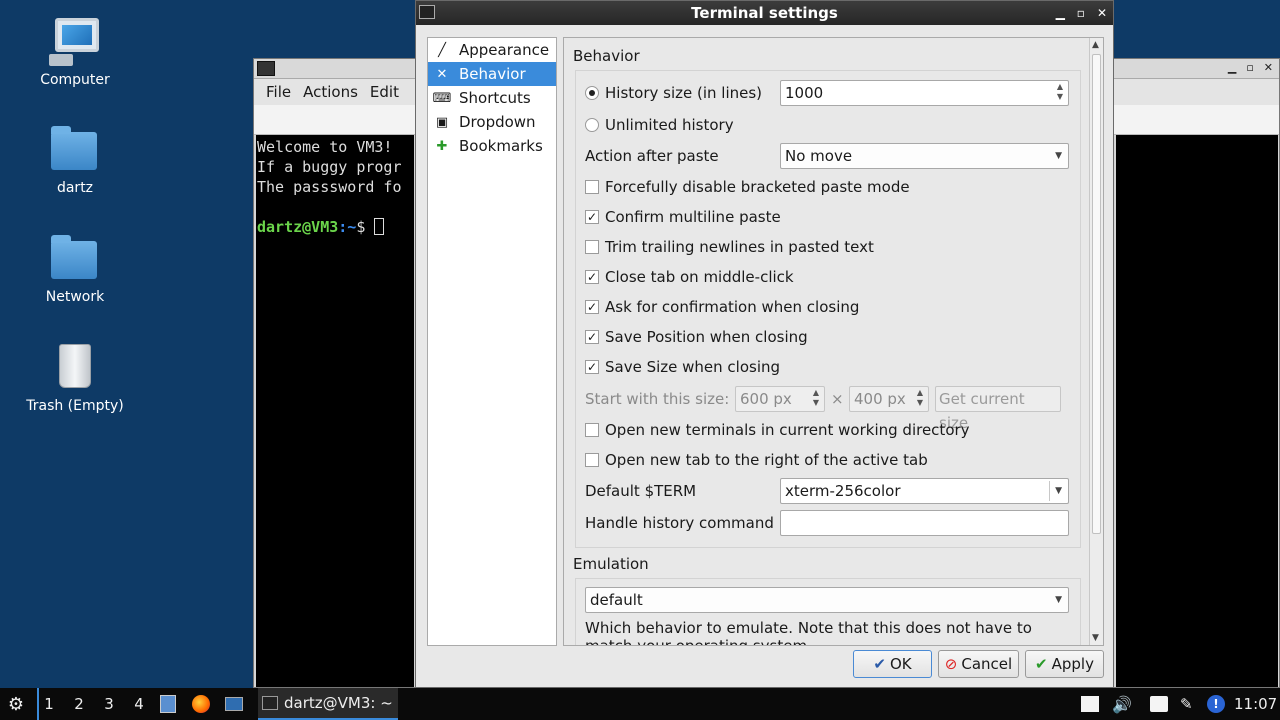  I want to click on ok-button: ✔ OK, so click(892, 664).